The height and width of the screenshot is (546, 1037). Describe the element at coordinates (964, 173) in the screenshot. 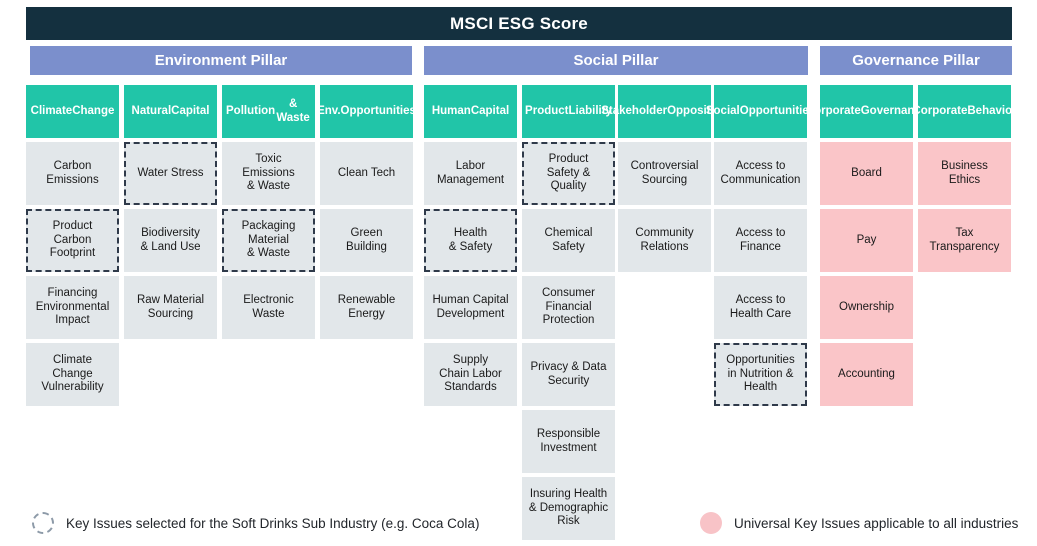

I see `key-issue-universal: Business Ethics` at that location.